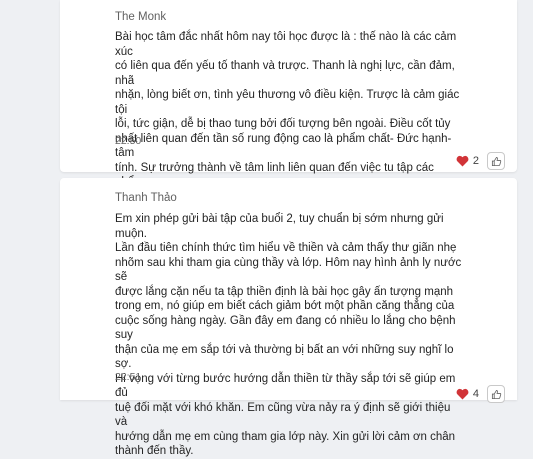 Image resolution: width=533 pixels, height=459 pixels. Describe the element at coordinates (480, 394) in the screenshot. I see `reactions-bar: 4` at that location.